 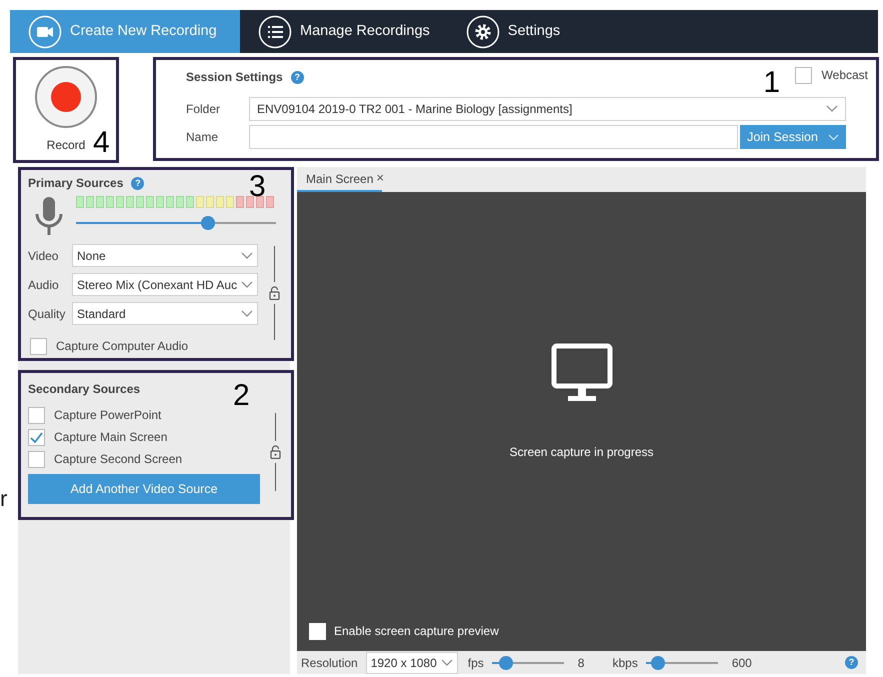 What do you see at coordinates (742, 663) in the screenshot?
I see `slider-value: 600` at bounding box center [742, 663].